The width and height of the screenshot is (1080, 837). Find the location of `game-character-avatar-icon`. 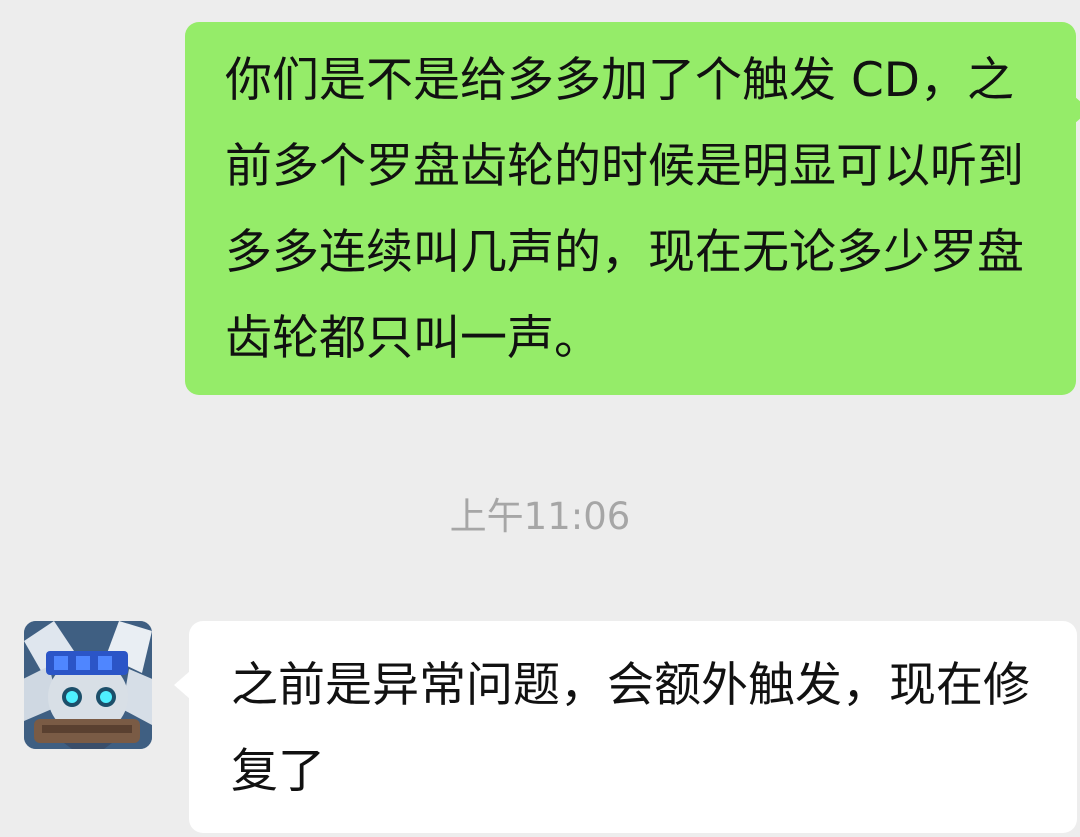

game-character-avatar-icon is located at coordinates (88, 685).